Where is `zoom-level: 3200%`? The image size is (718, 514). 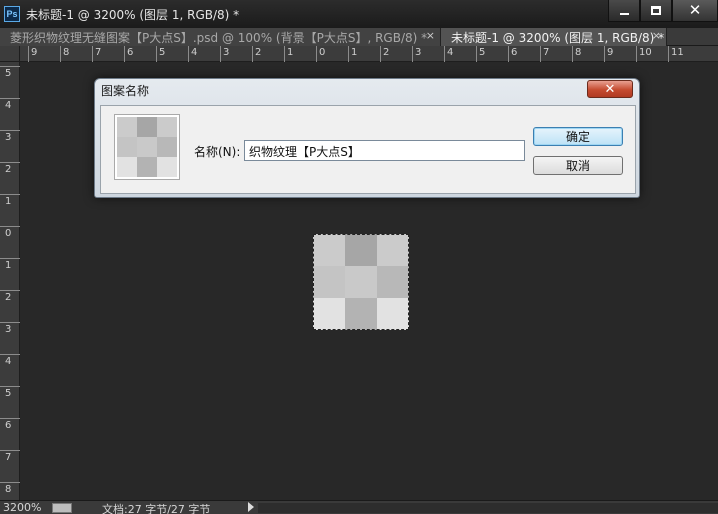
zoom-level: 3200% is located at coordinates (22, 507).